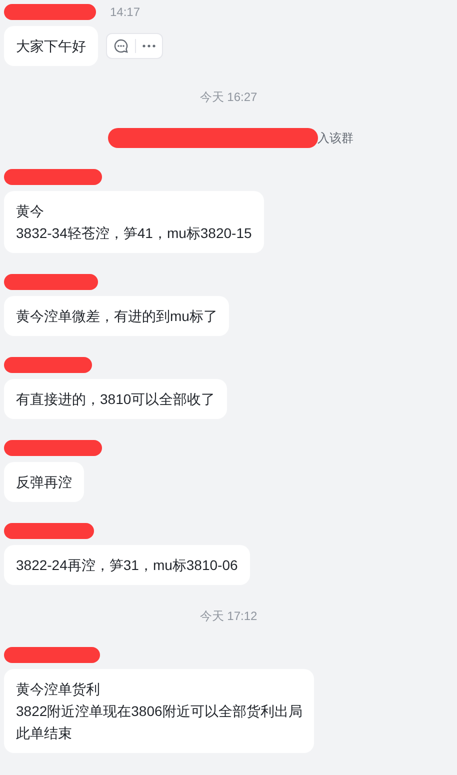 The image size is (457, 775). What do you see at coordinates (159, 711) in the screenshot?
I see `message-bubble: 黄今涳单货利 3822附近涳单现在3806附近可以全部货利出局 此单结束` at bounding box center [159, 711].